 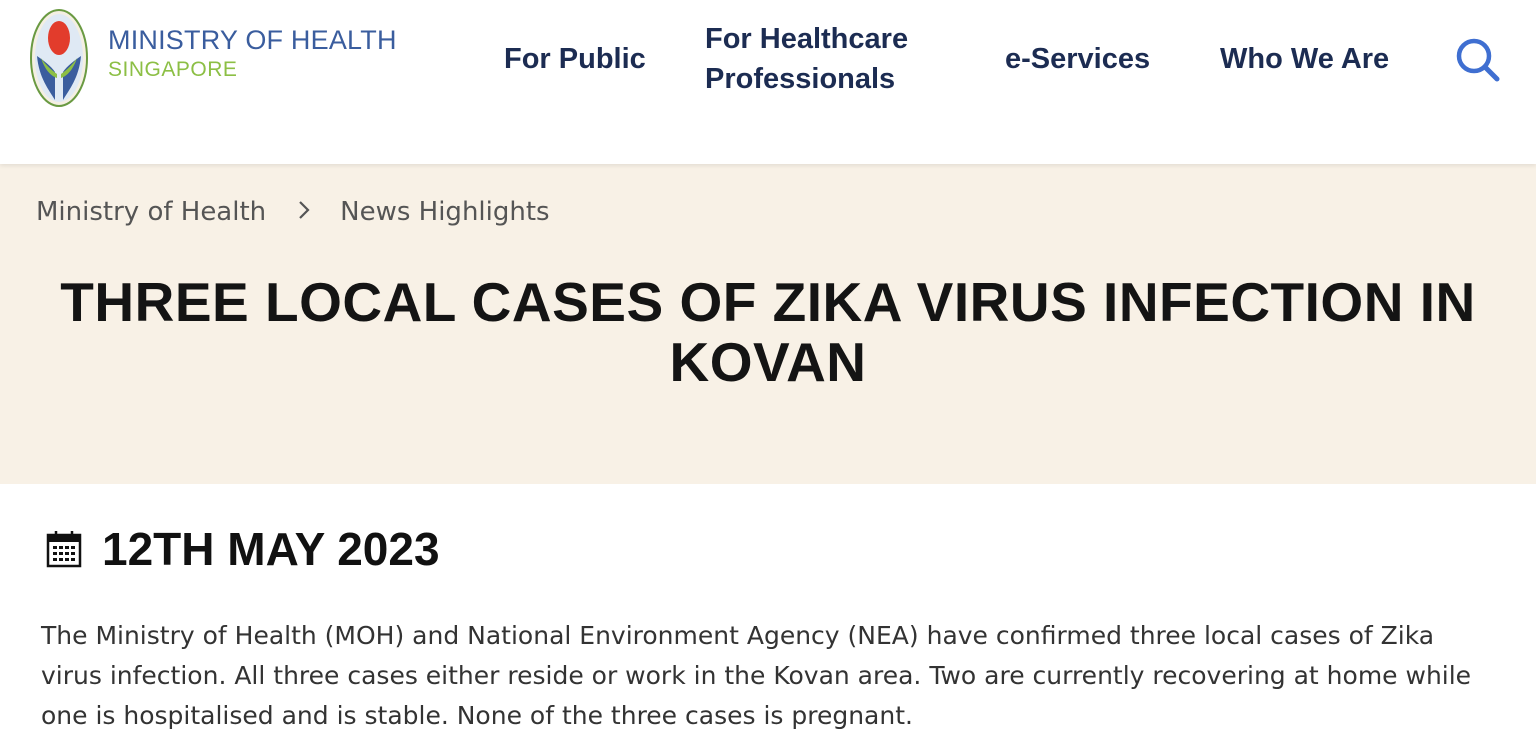 I want to click on logo-subtitle: SINGAPORE, so click(x=173, y=69).